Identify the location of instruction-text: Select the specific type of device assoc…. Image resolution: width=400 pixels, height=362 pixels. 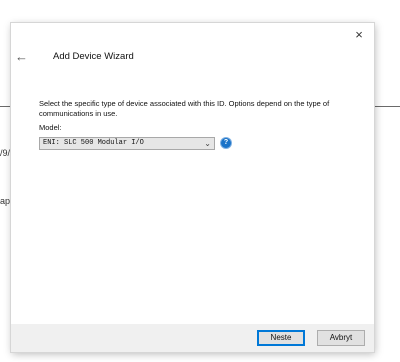
(184, 108).